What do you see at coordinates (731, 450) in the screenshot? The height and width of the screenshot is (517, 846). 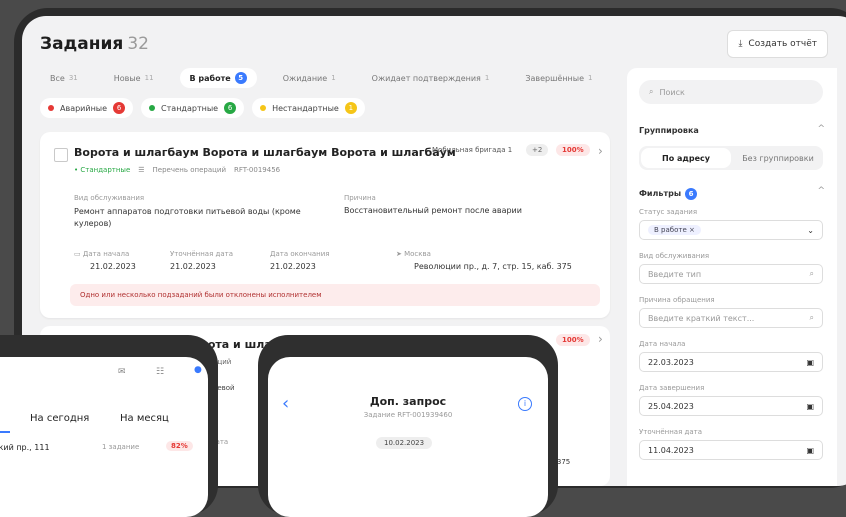 I see `refined-date-field: 11.04.2023 ▣` at bounding box center [731, 450].